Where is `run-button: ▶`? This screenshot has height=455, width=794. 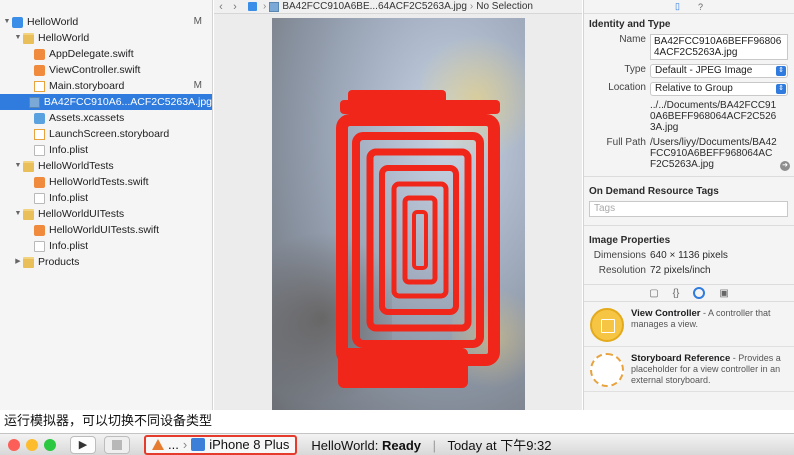 run-button: ▶ is located at coordinates (83, 444).